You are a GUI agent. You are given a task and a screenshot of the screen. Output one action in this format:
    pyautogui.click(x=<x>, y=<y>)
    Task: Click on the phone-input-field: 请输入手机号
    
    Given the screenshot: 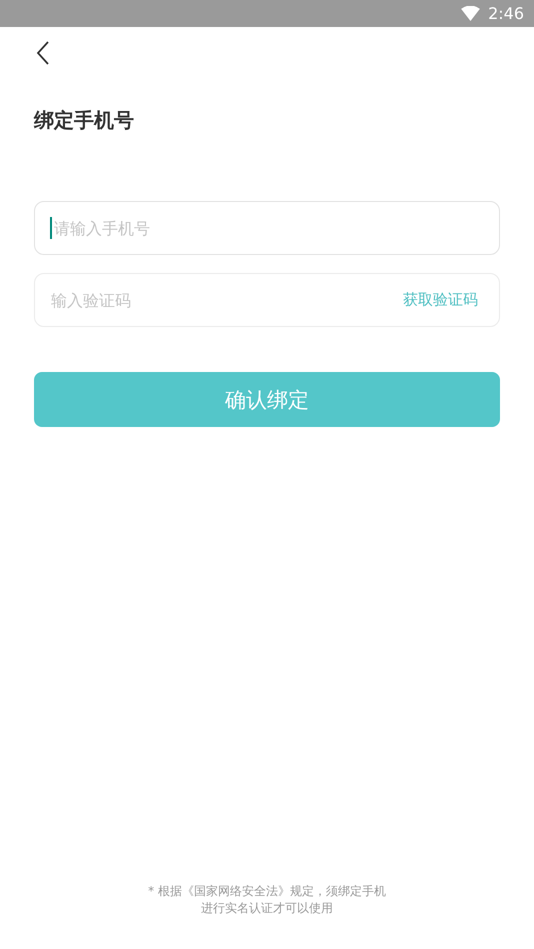 What is the action you would take?
    pyautogui.click(x=267, y=228)
    